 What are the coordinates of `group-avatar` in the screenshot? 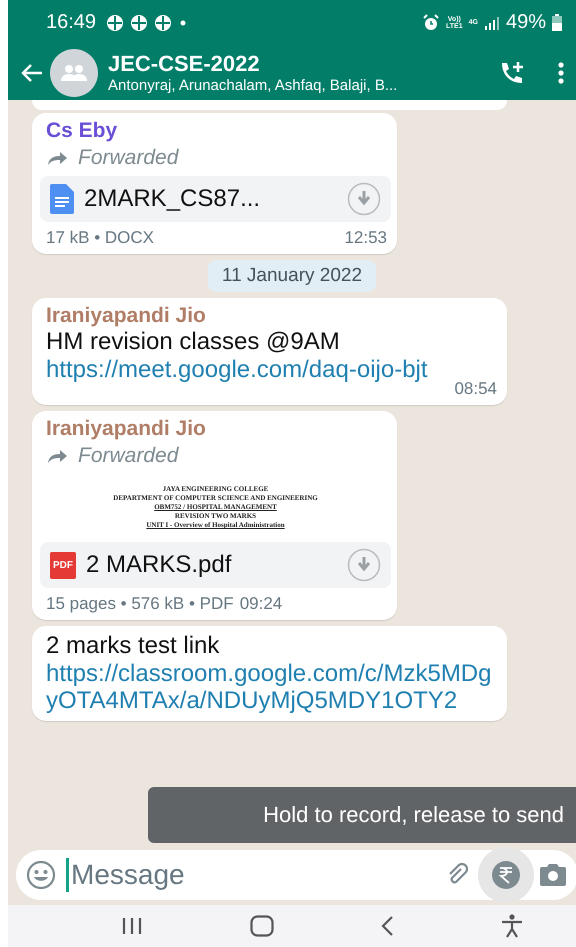 It's located at (74, 72).